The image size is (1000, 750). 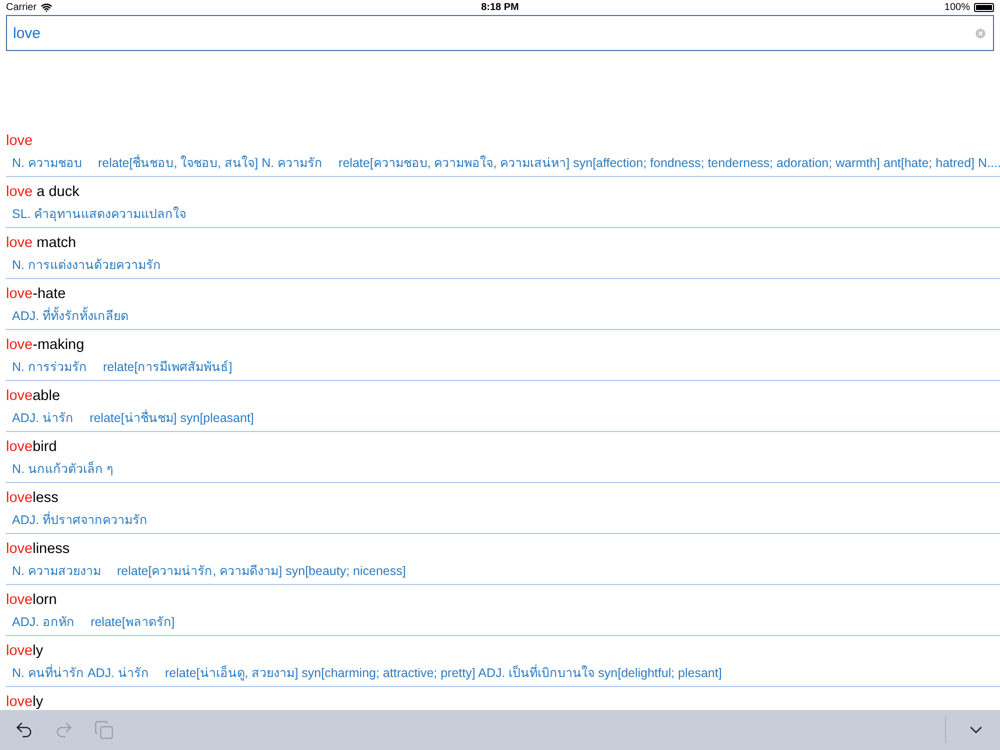 What do you see at coordinates (980, 33) in the screenshot?
I see `clear-icon` at bounding box center [980, 33].